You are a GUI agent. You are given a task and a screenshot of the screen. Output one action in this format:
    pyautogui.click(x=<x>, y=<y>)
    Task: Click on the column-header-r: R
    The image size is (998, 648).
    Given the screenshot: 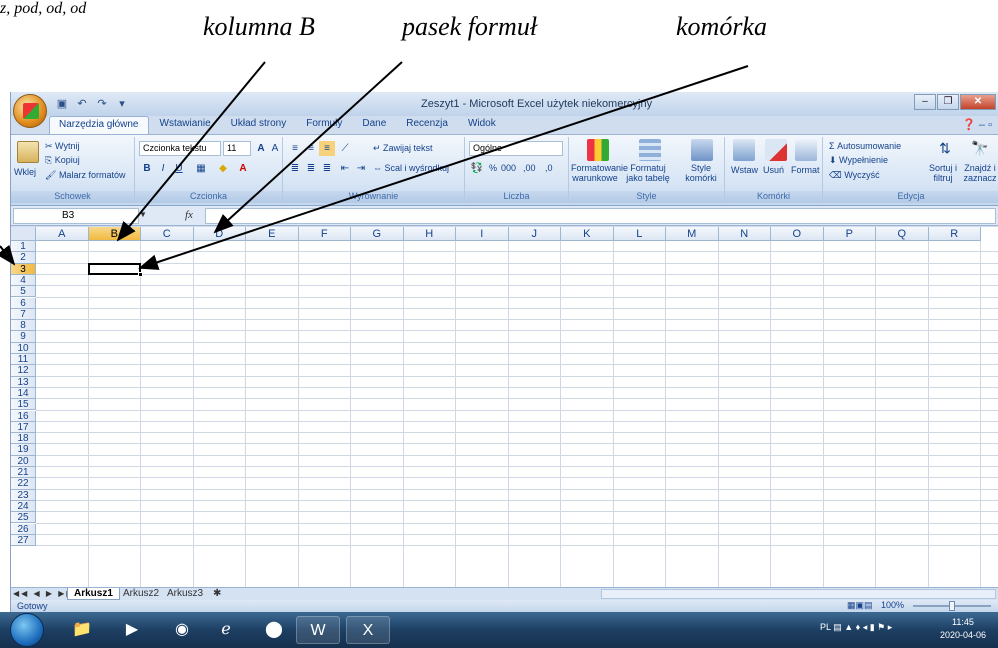 What is the action you would take?
    pyautogui.click(x=954, y=234)
    